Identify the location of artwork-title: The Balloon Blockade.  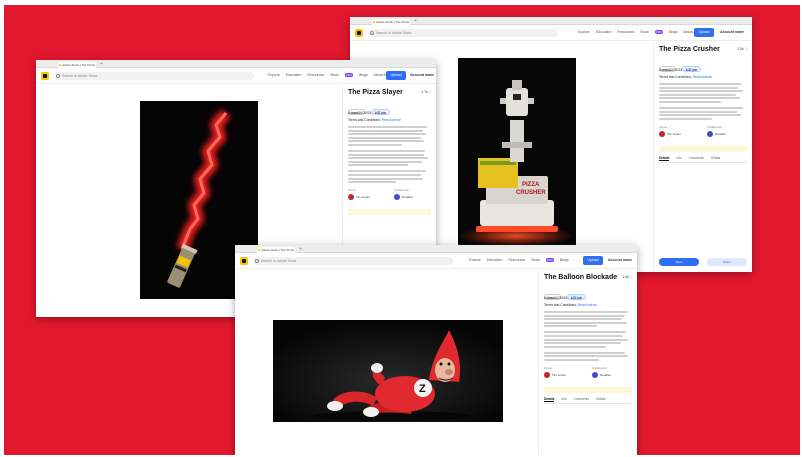
(581, 277).